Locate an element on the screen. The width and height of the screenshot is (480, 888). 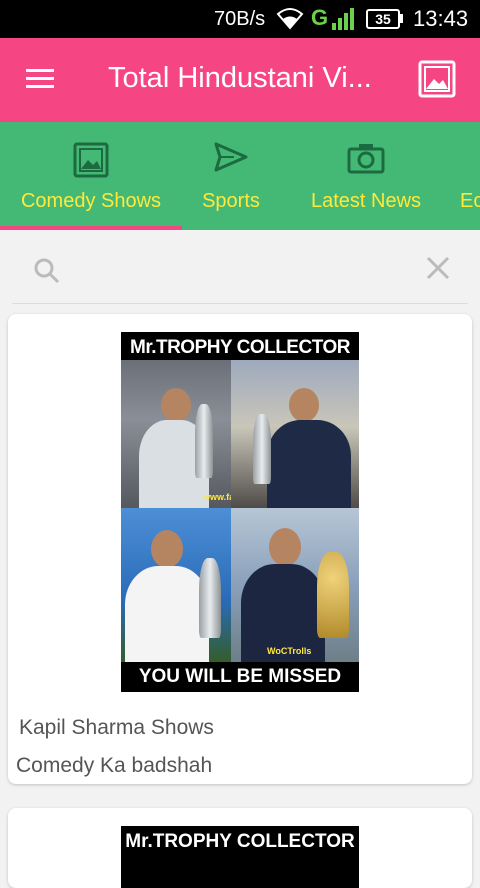
search-bar is located at coordinates (240, 270).